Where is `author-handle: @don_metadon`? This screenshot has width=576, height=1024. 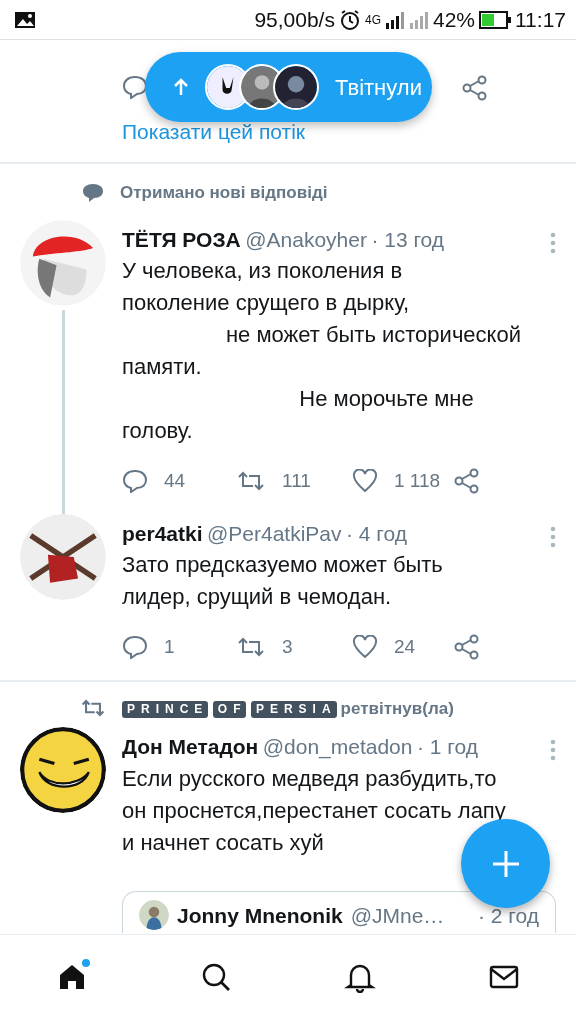 author-handle: @don_metadon is located at coordinates (337, 746).